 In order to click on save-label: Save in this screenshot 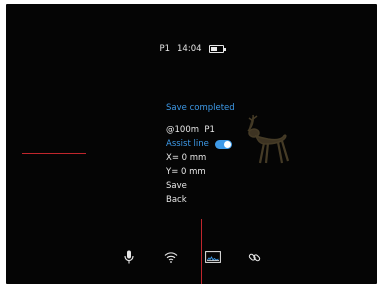, I will do `click(176, 186)`.